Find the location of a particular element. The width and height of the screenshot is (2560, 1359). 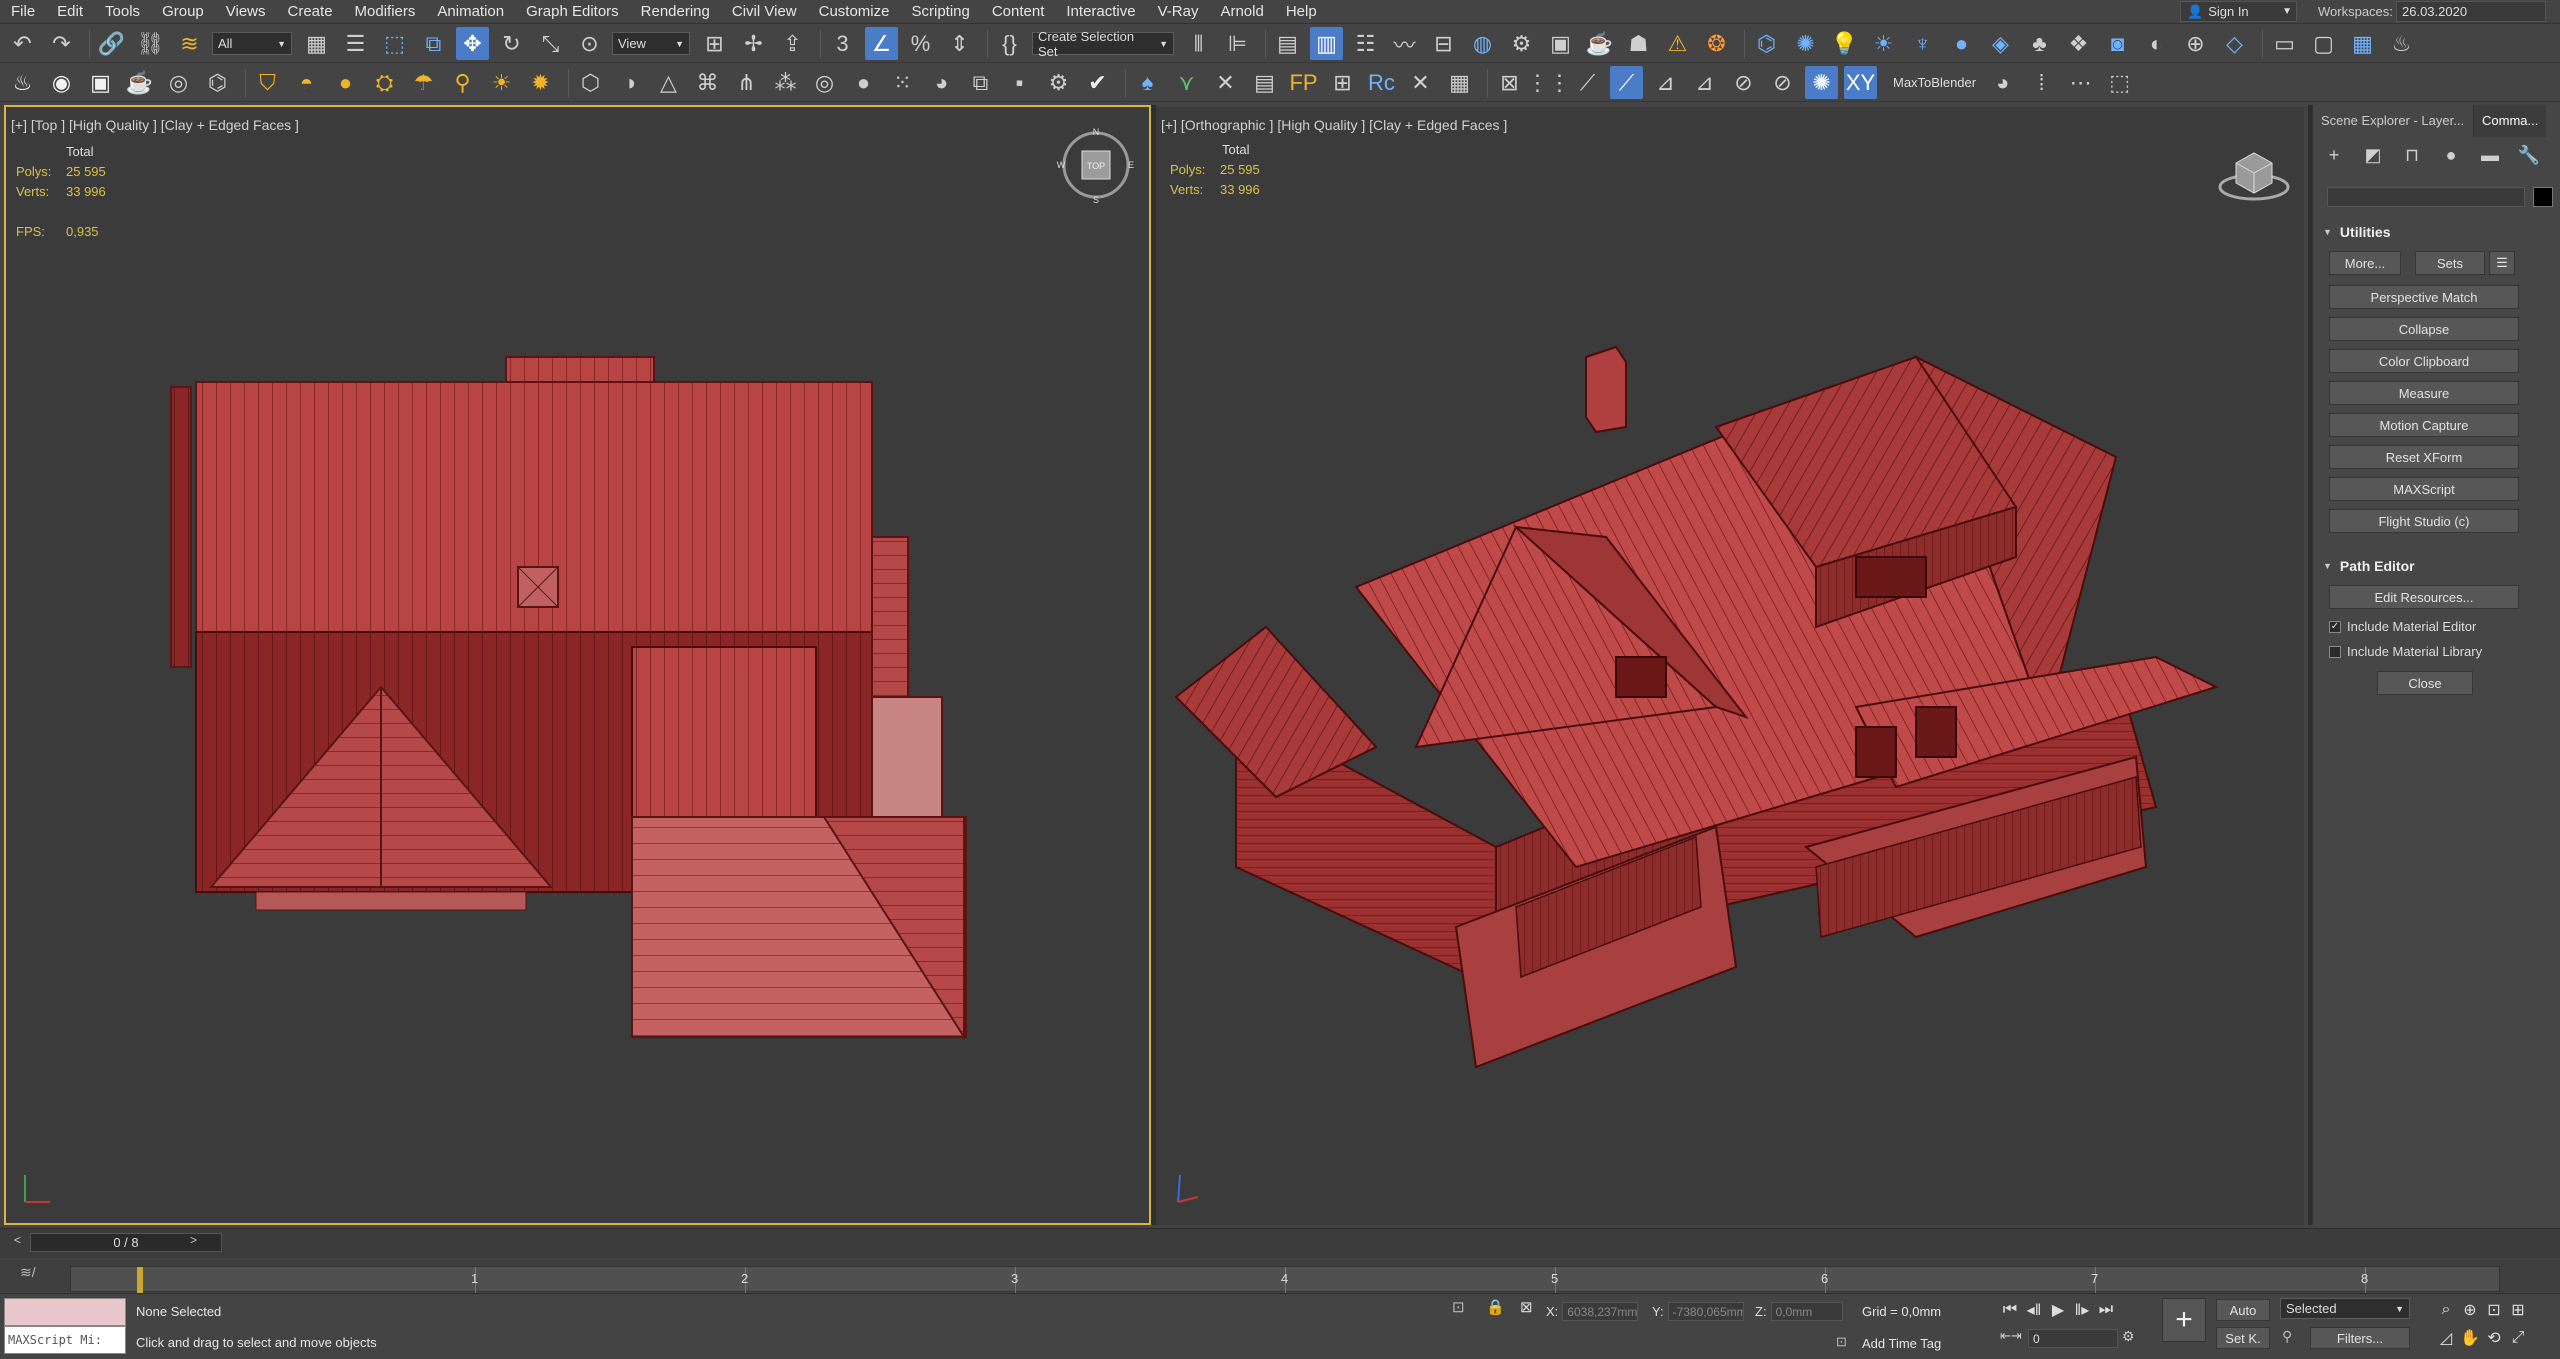

key-filter-dropdown: Selected ▼ is located at coordinates (2345, 1308).